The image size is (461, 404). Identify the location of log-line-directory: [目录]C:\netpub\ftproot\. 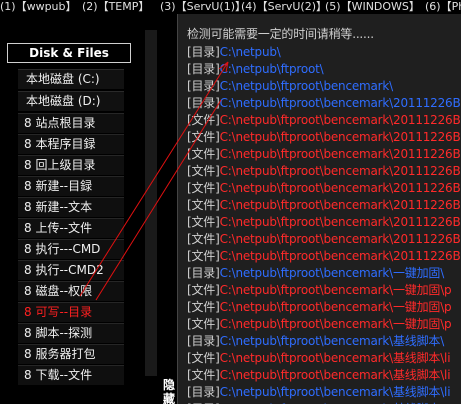
(255, 69).